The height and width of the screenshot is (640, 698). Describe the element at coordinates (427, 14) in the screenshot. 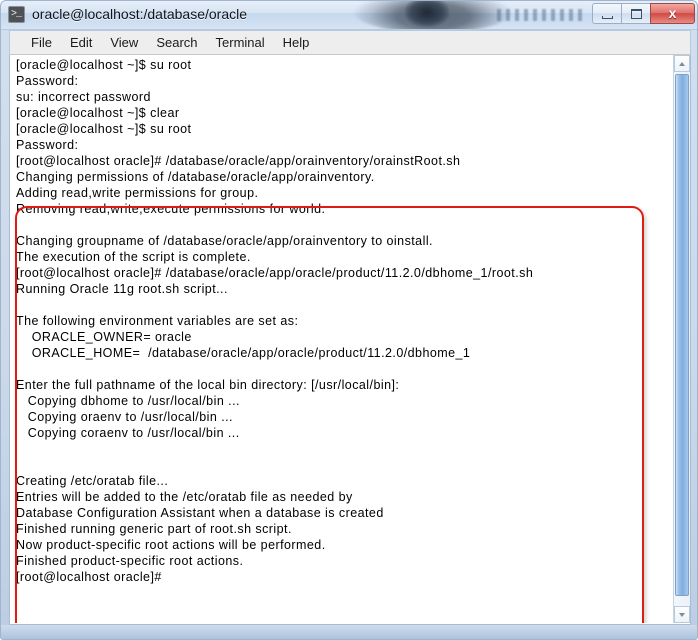

I see `titlebar-watermark-center` at that location.